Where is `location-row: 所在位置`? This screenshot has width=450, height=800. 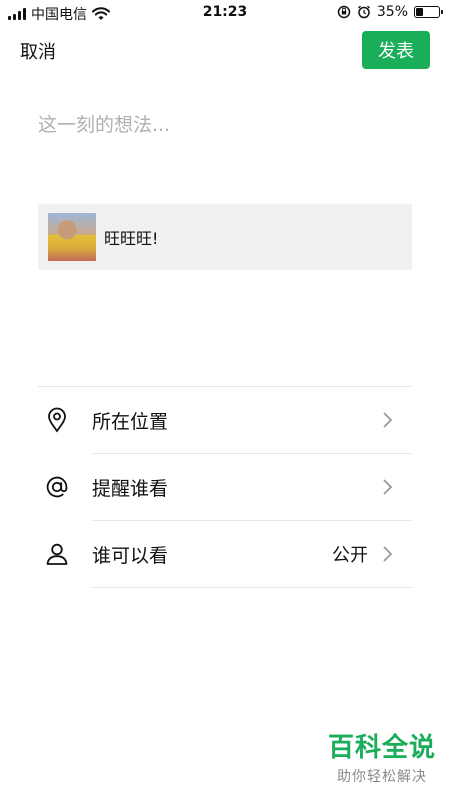
location-row: 所在位置 is located at coordinates (225, 420).